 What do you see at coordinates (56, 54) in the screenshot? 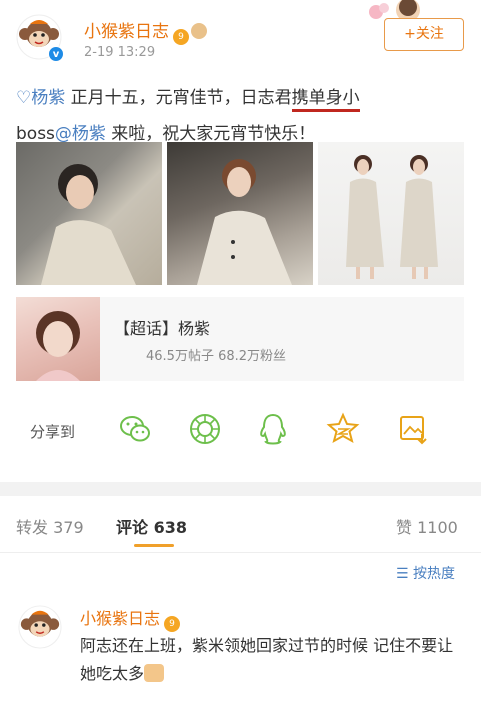
I see `verified-badge-icon: v` at bounding box center [56, 54].